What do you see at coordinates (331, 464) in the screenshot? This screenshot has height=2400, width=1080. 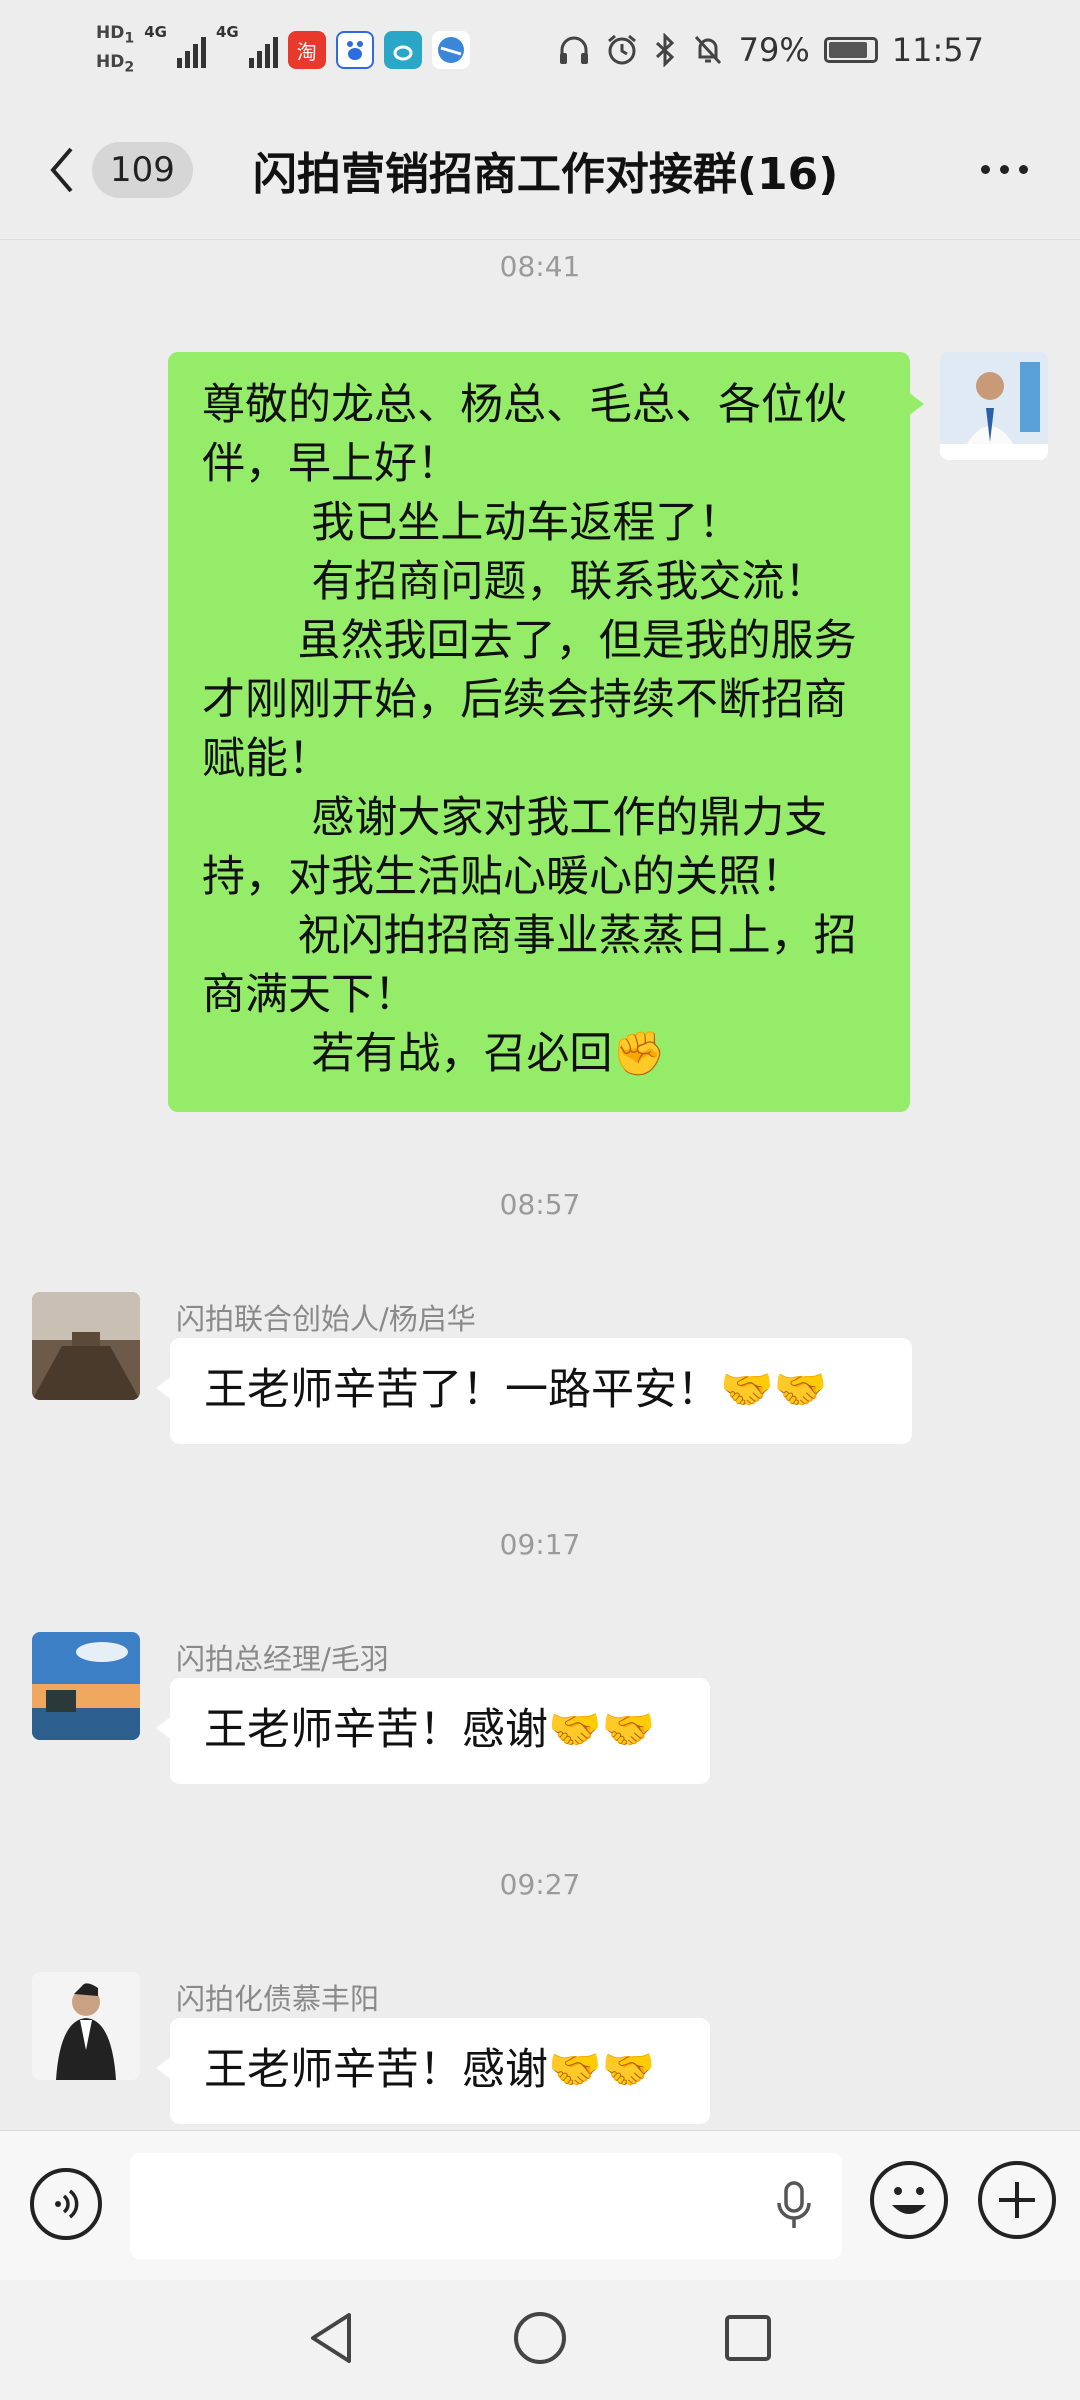 I see `message-line: 伴，早上好！` at bounding box center [331, 464].